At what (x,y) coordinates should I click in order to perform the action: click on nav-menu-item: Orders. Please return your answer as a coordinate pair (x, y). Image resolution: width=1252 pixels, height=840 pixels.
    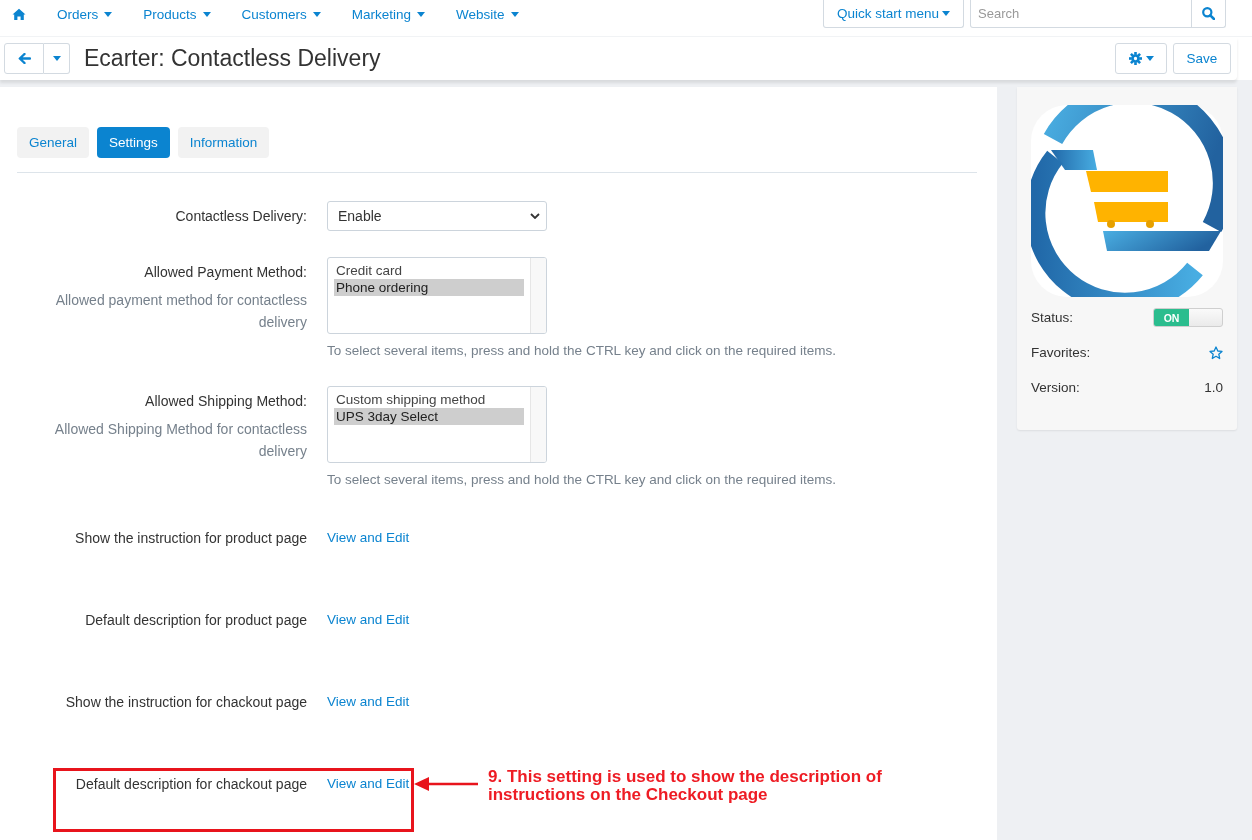
    Looking at the image, I should click on (85, 14).